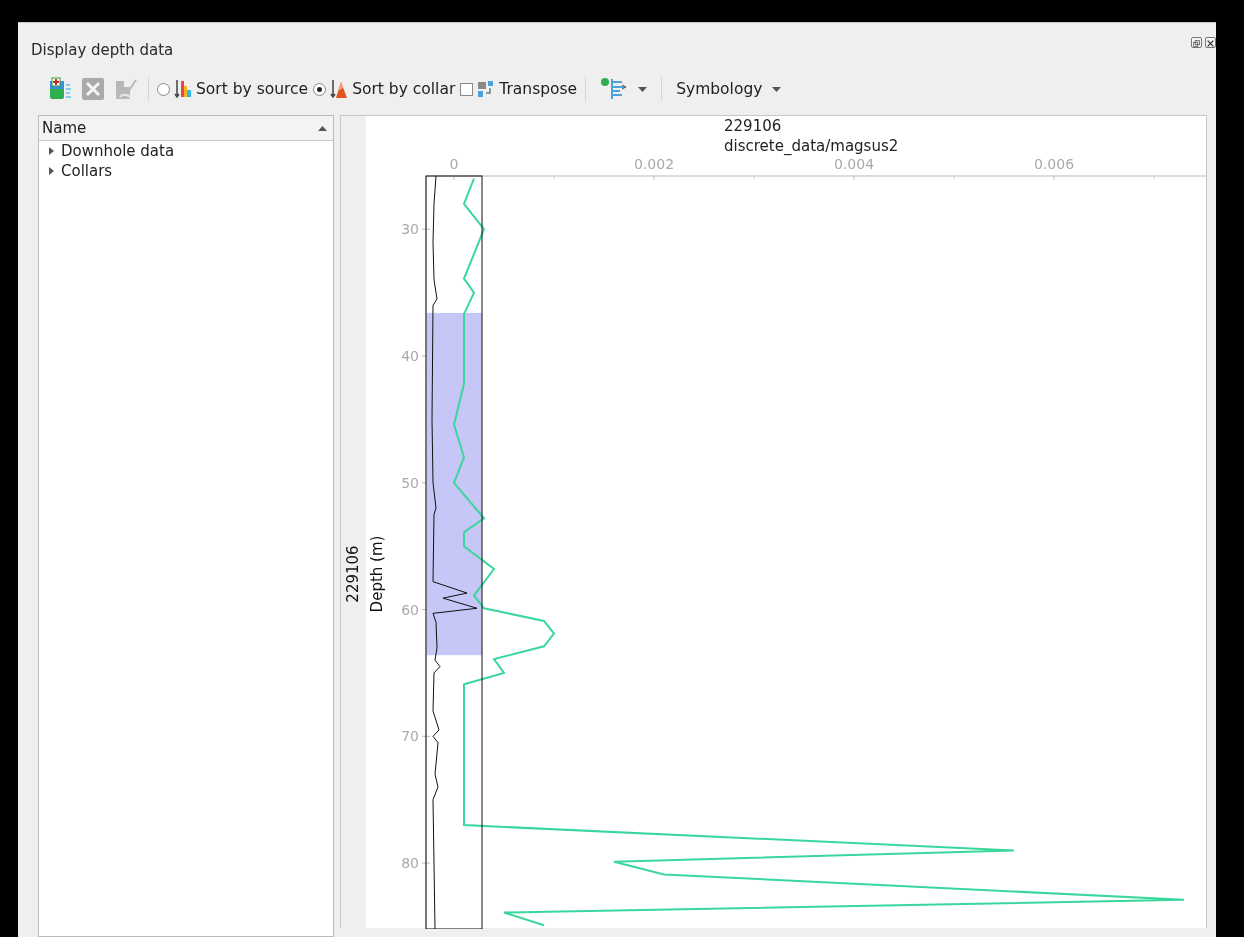 The width and height of the screenshot is (1244, 937). Describe the element at coordinates (410, 863) in the screenshot. I see `axis-tick-label: 80` at that location.